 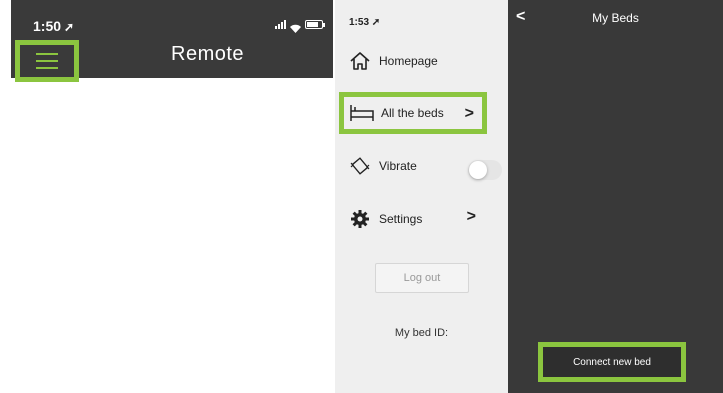 I want to click on menu-item-homepage: Homepage, so click(x=393, y=61).